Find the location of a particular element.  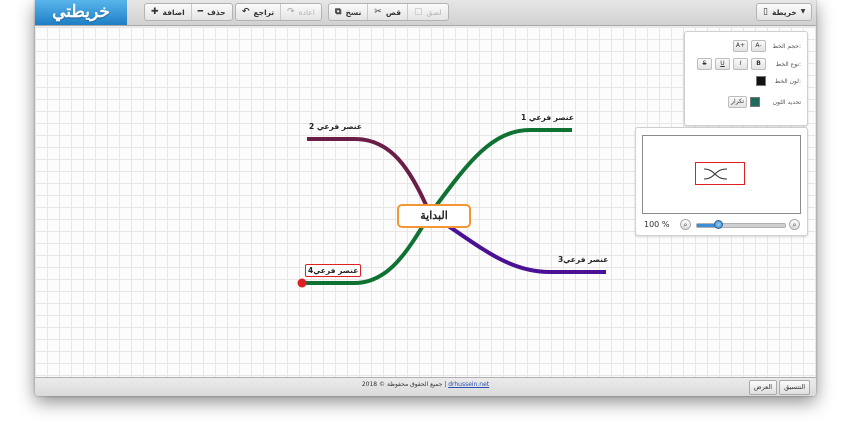

zoom-out-icon: ⌕ is located at coordinates (685, 224).